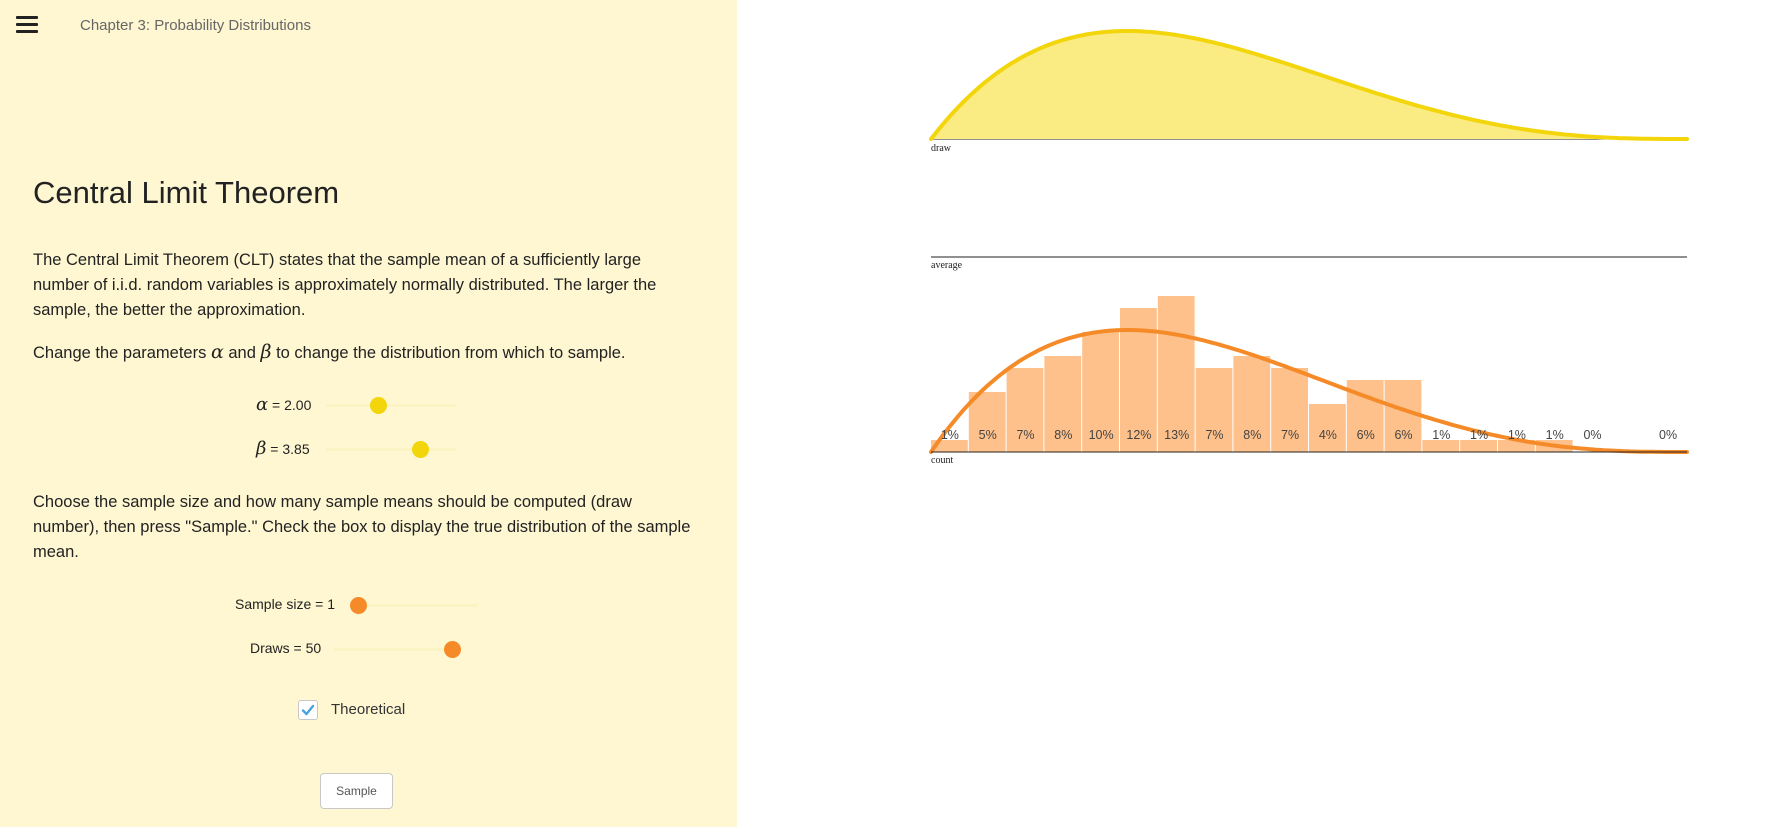 This screenshot has height=827, width=1788. What do you see at coordinates (1101, 435) in the screenshot?
I see `bar-percent-label: 10%` at bounding box center [1101, 435].